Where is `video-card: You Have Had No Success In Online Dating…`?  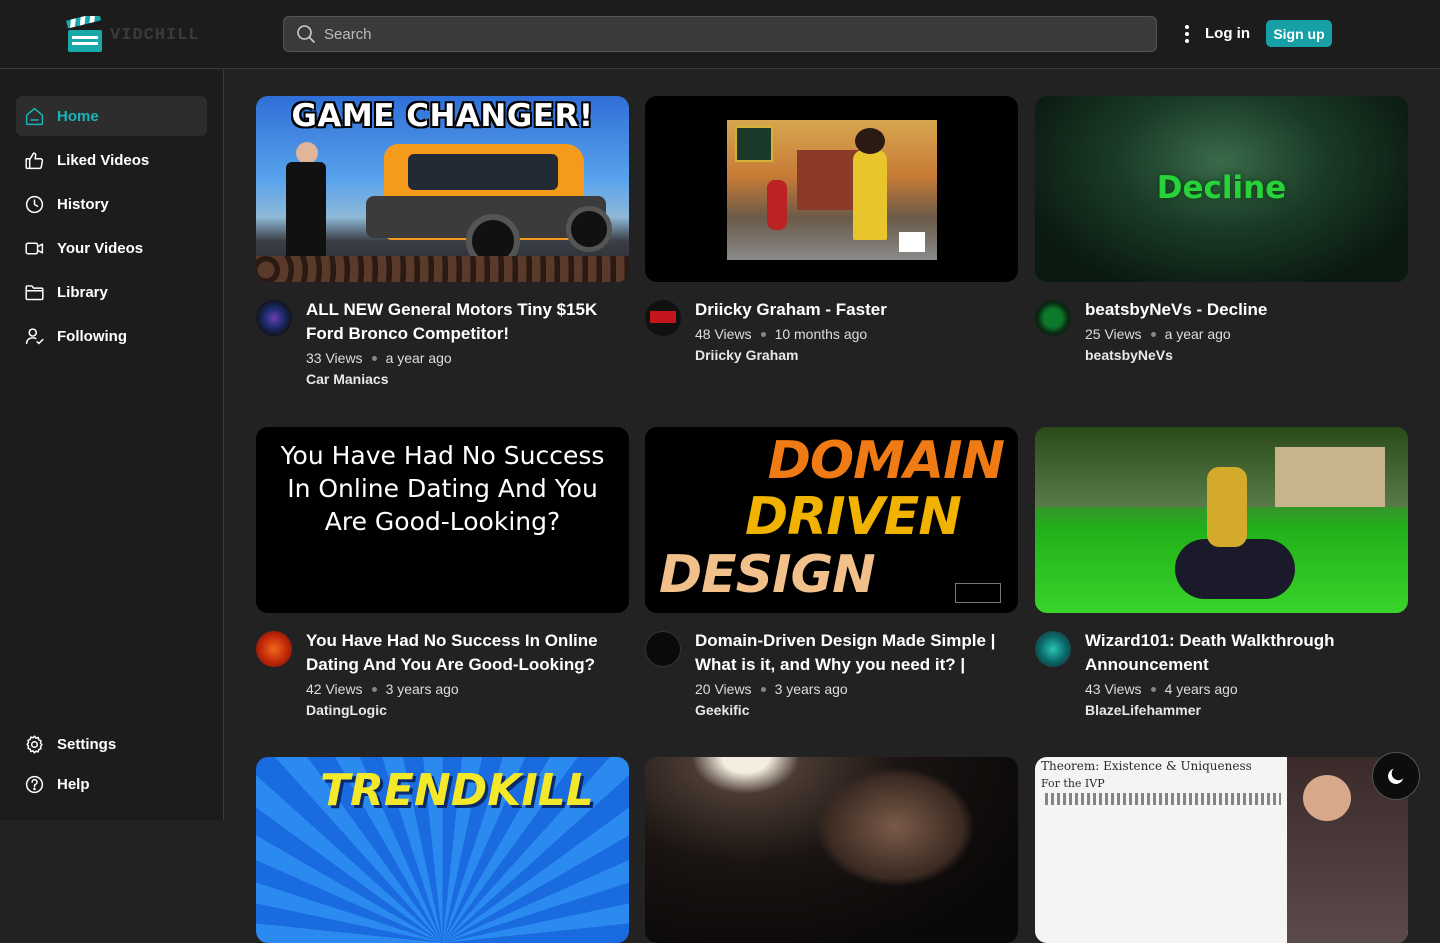
video-card: You Have Had No Success In Online Dating… is located at coordinates (442, 572).